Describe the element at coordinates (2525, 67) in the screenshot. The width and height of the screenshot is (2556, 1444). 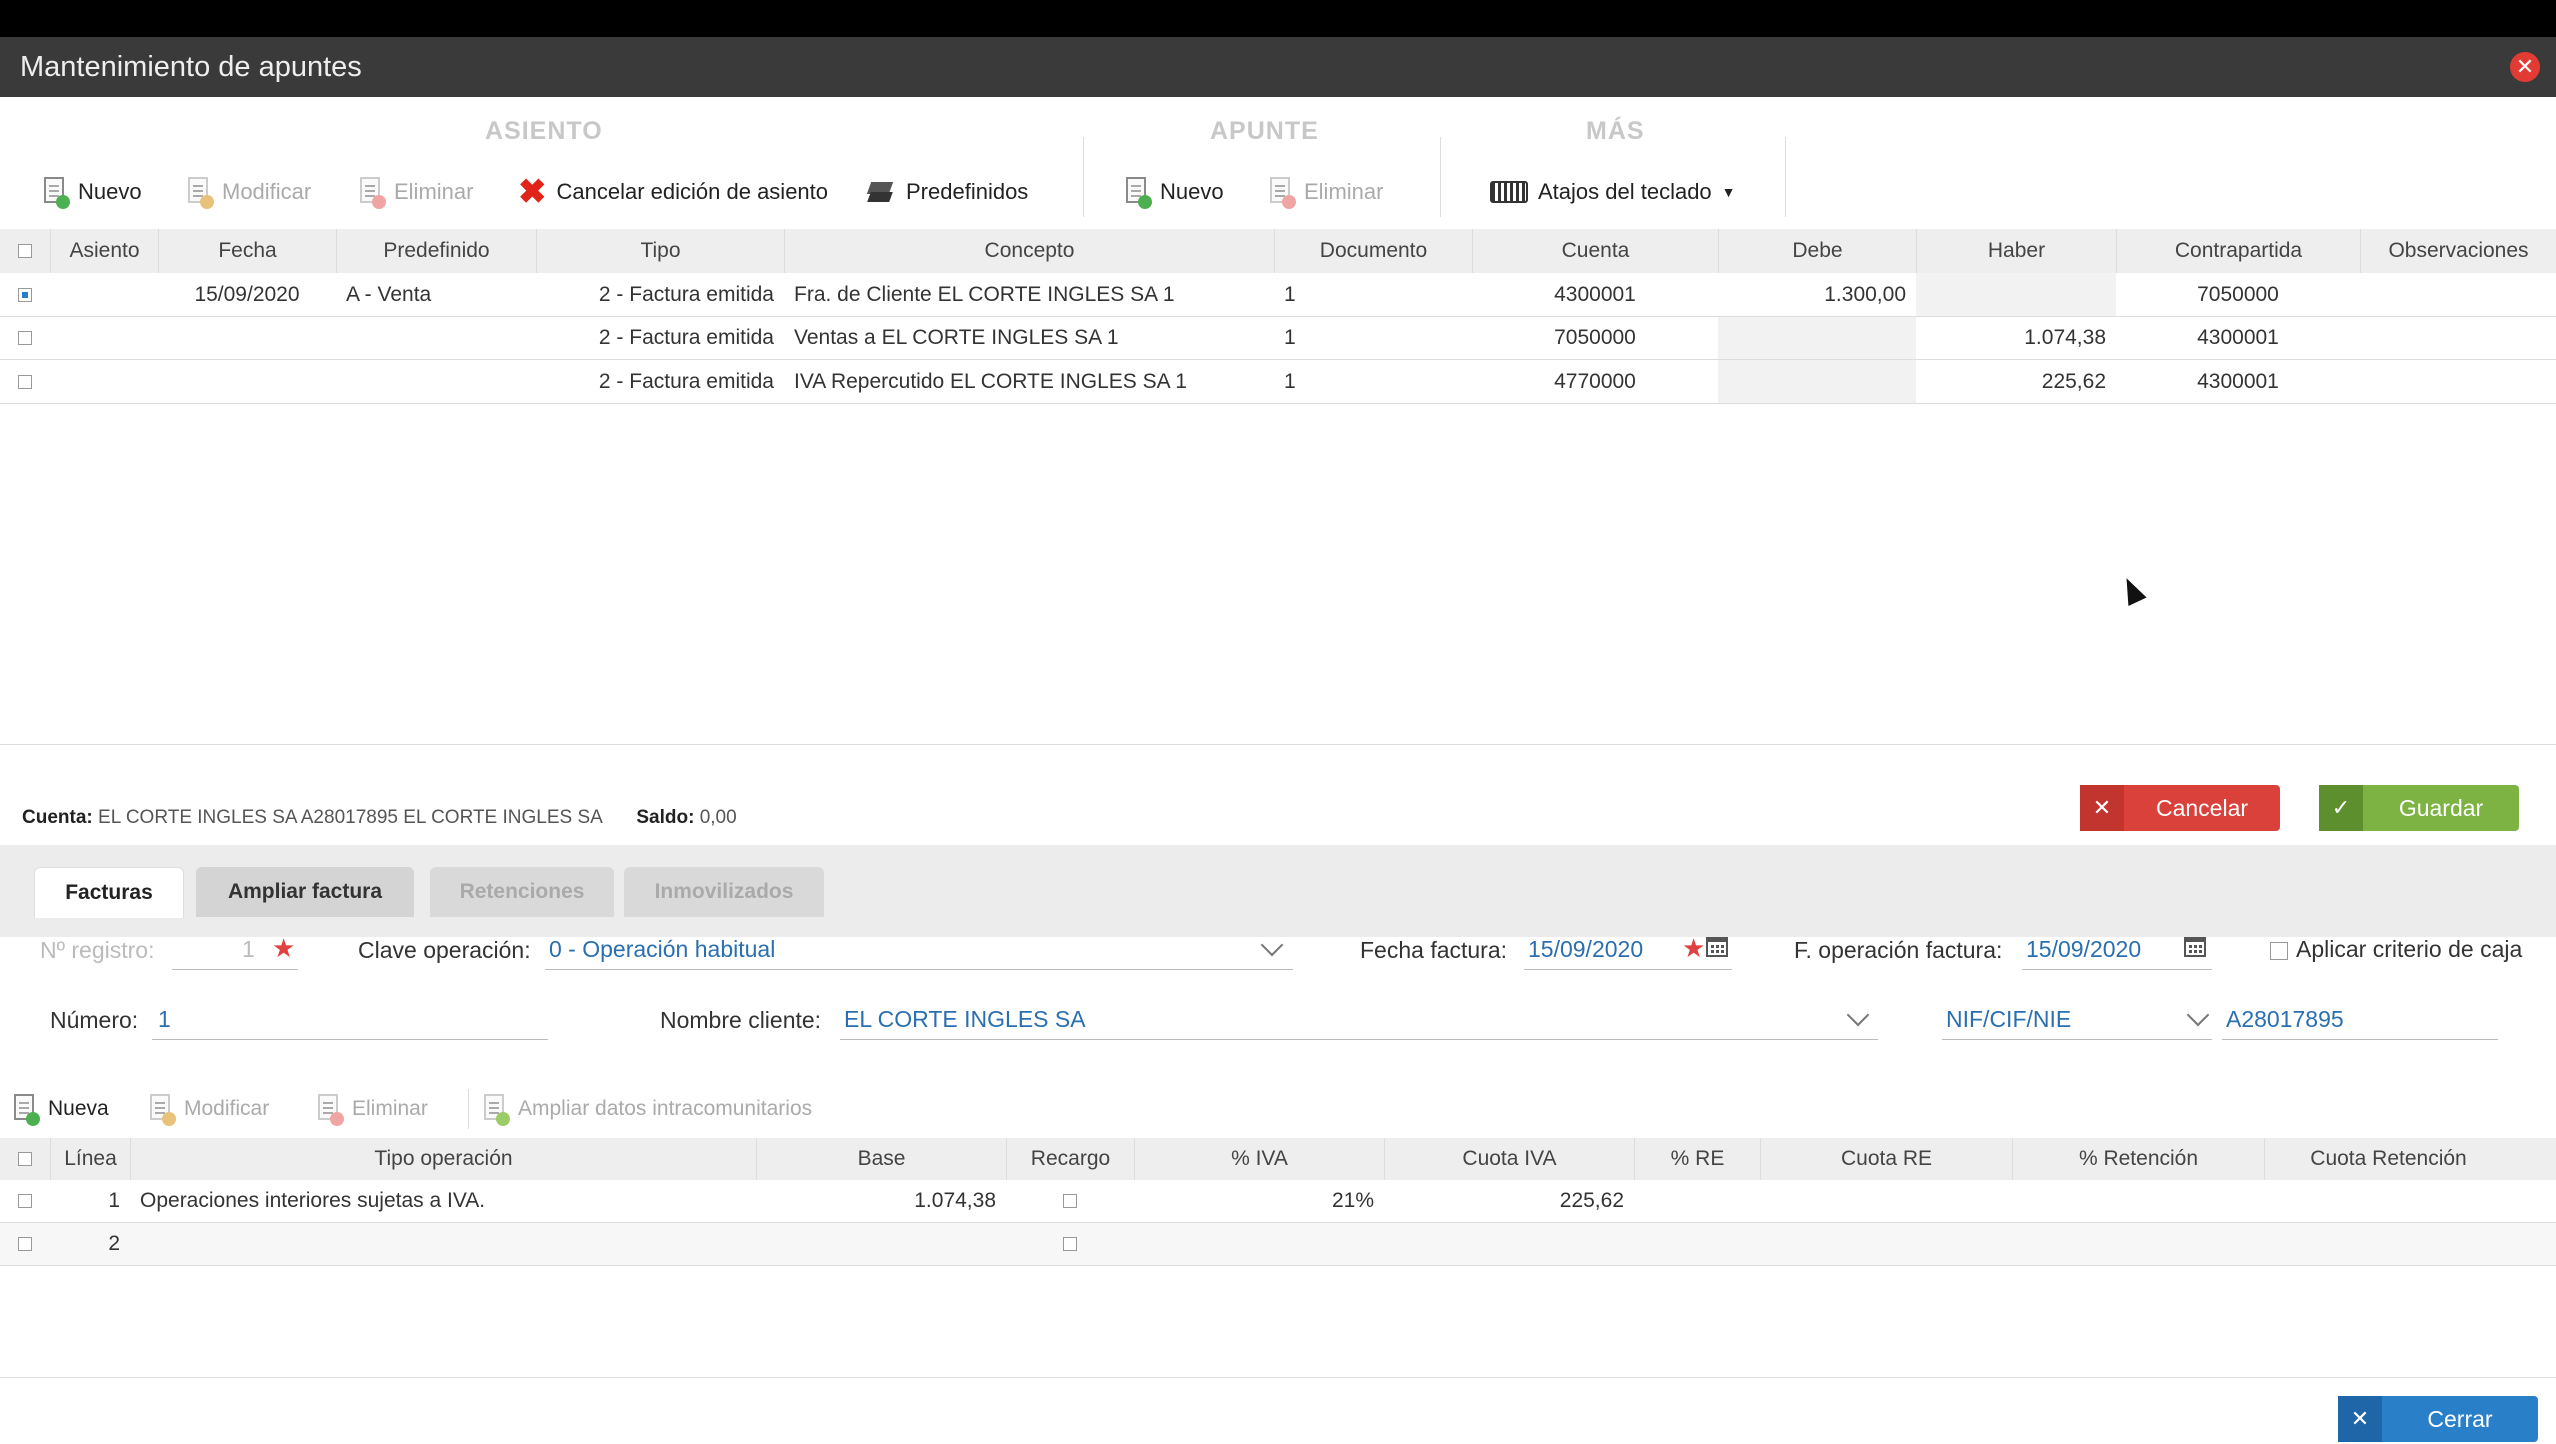
I see `close-window-icon: ✕` at that location.